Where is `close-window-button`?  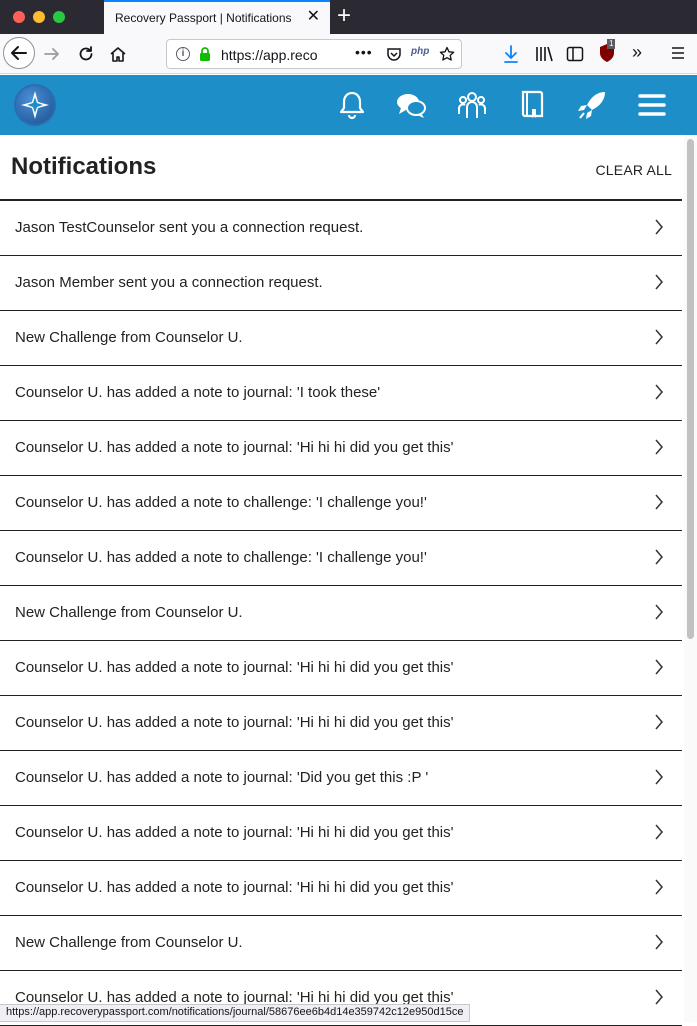
close-window-button is located at coordinates (19, 17).